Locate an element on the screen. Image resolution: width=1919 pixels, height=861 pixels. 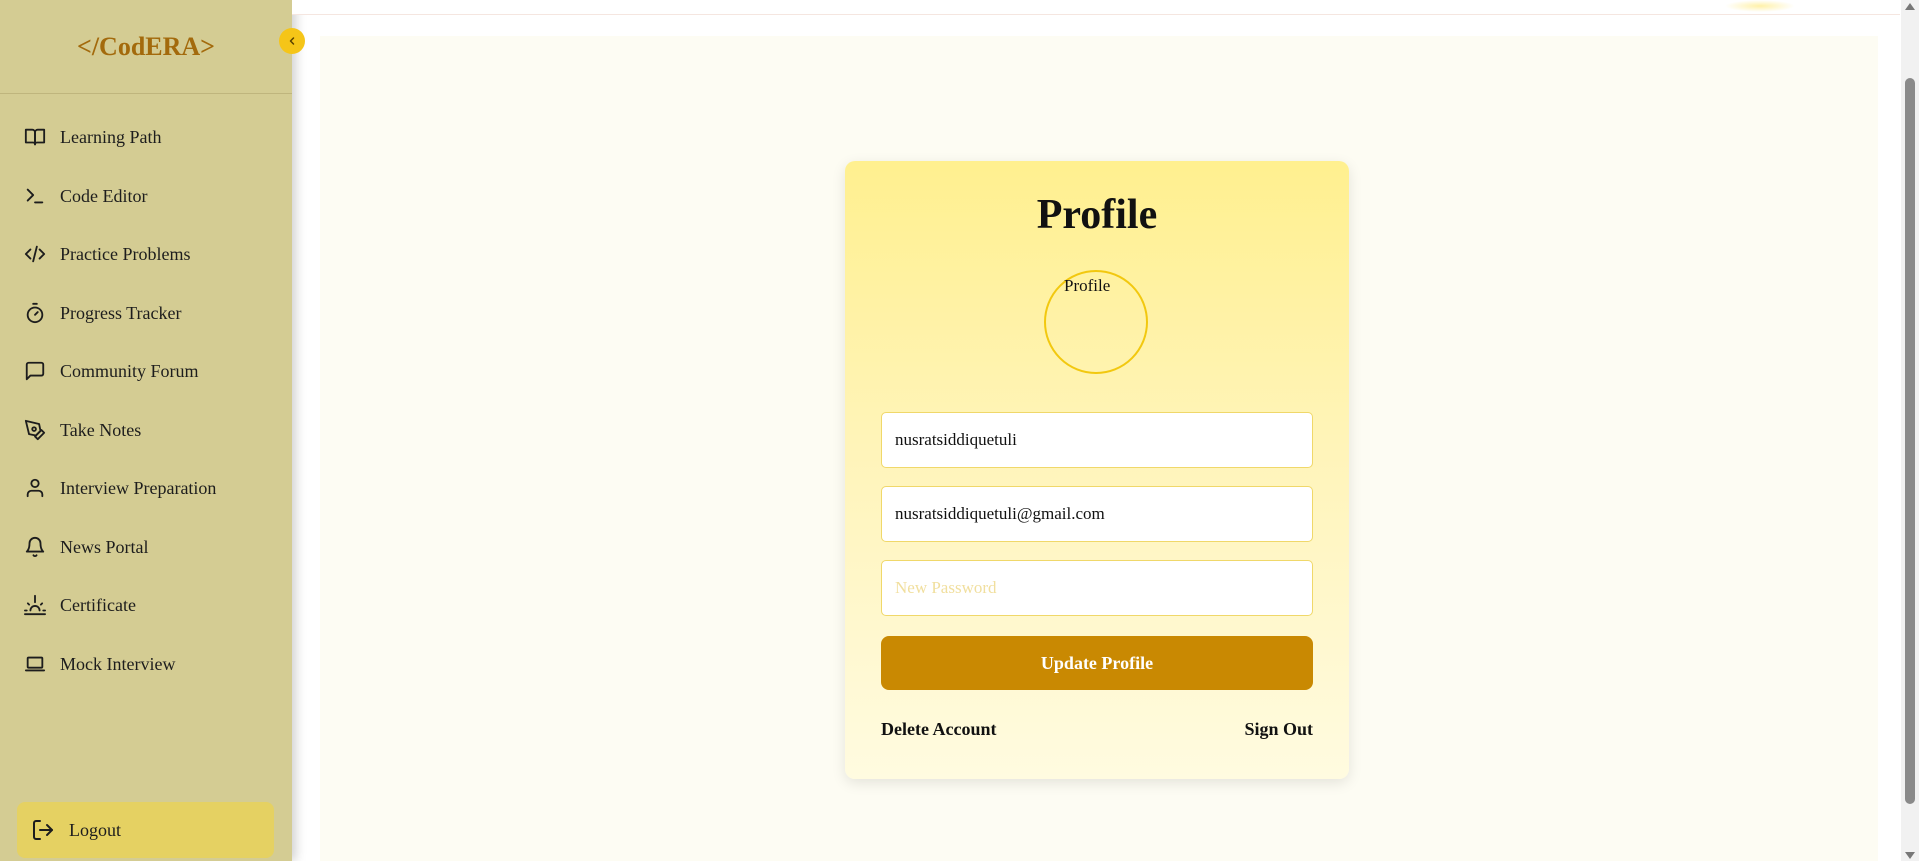
page-title: Profile is located at coordinates (1097, 215).